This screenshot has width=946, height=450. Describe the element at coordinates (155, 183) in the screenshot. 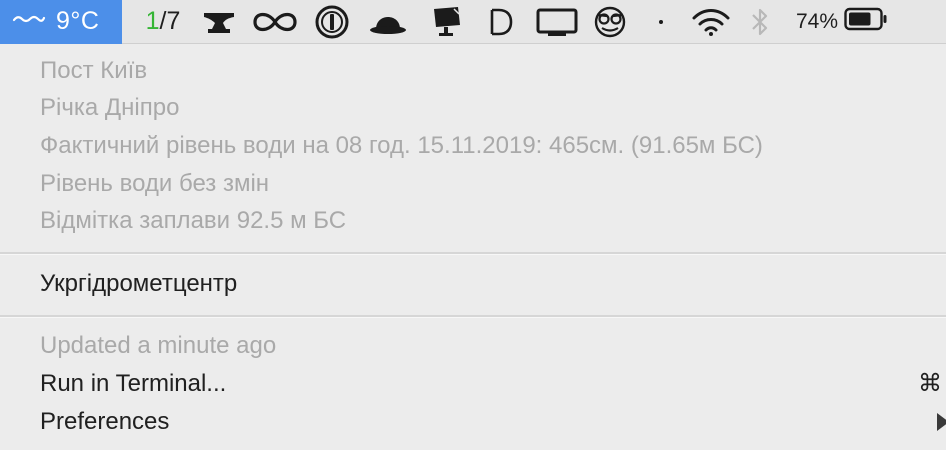

I see `menu-item-level-change: Рівень води без змін` at that location.